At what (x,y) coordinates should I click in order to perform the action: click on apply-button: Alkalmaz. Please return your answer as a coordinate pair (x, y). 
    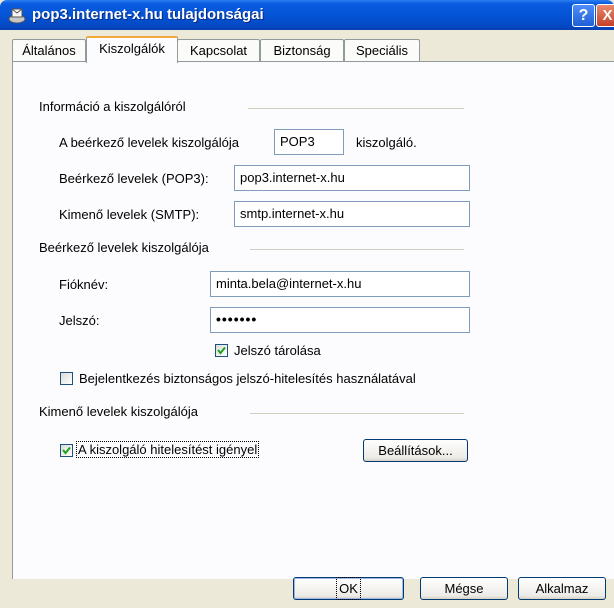
    Looking at the image, I should click on (562, 588).